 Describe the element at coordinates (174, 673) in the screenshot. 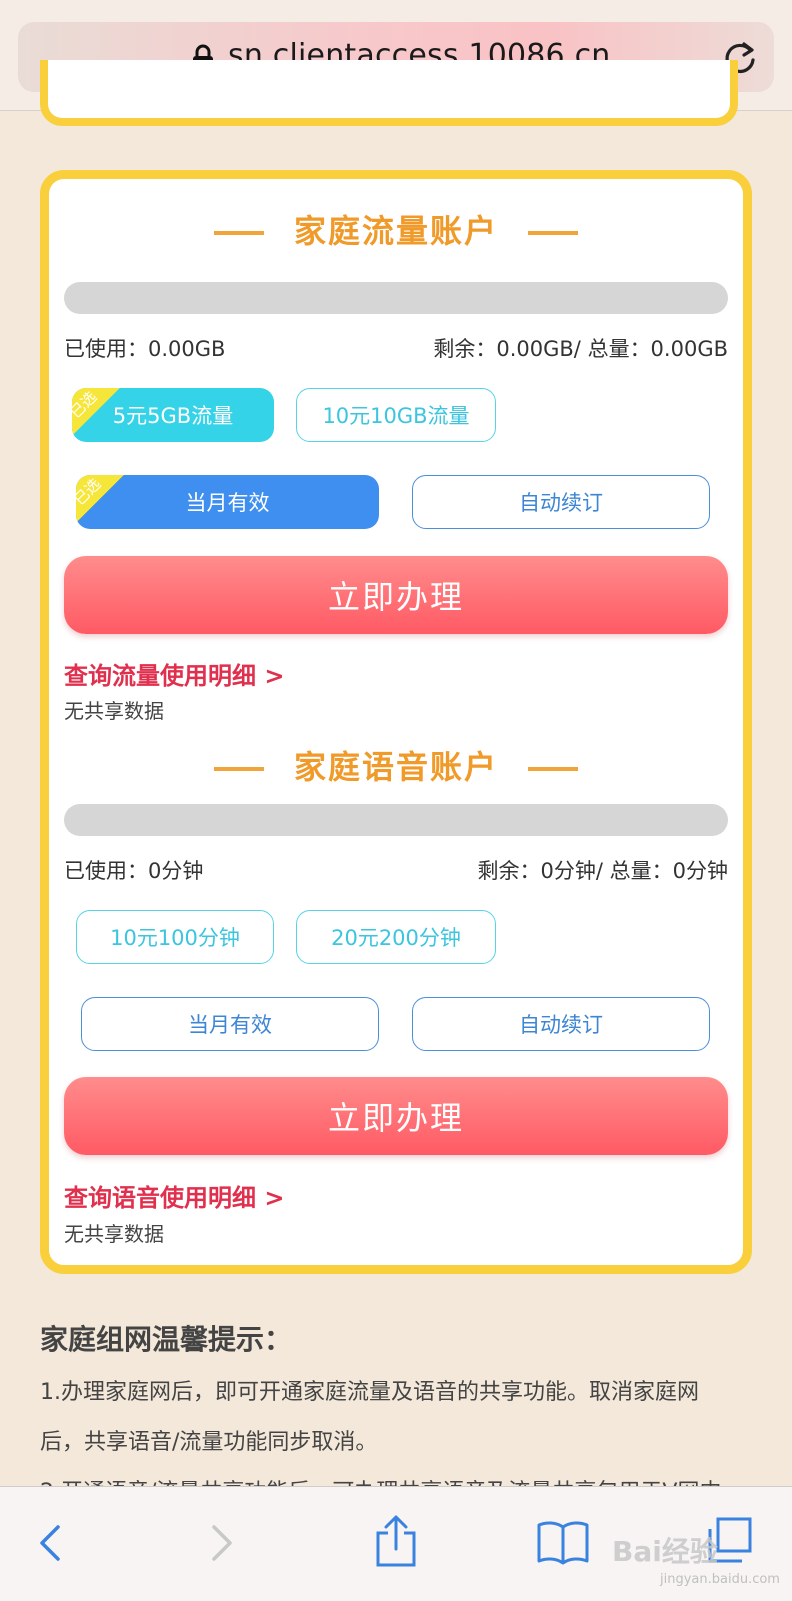

I see `flow-detail-link: 查询流量使用明细 >` at that location.